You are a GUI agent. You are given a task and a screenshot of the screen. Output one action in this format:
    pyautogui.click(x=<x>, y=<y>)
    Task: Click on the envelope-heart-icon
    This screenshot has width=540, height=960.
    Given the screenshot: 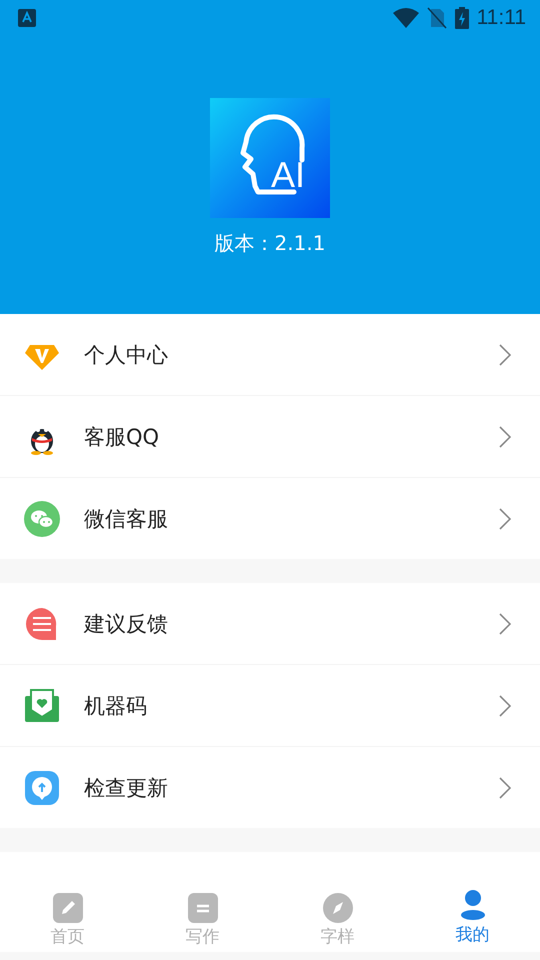 What is the action you would take?
    pyautogui.click(x=42, y=706)
    